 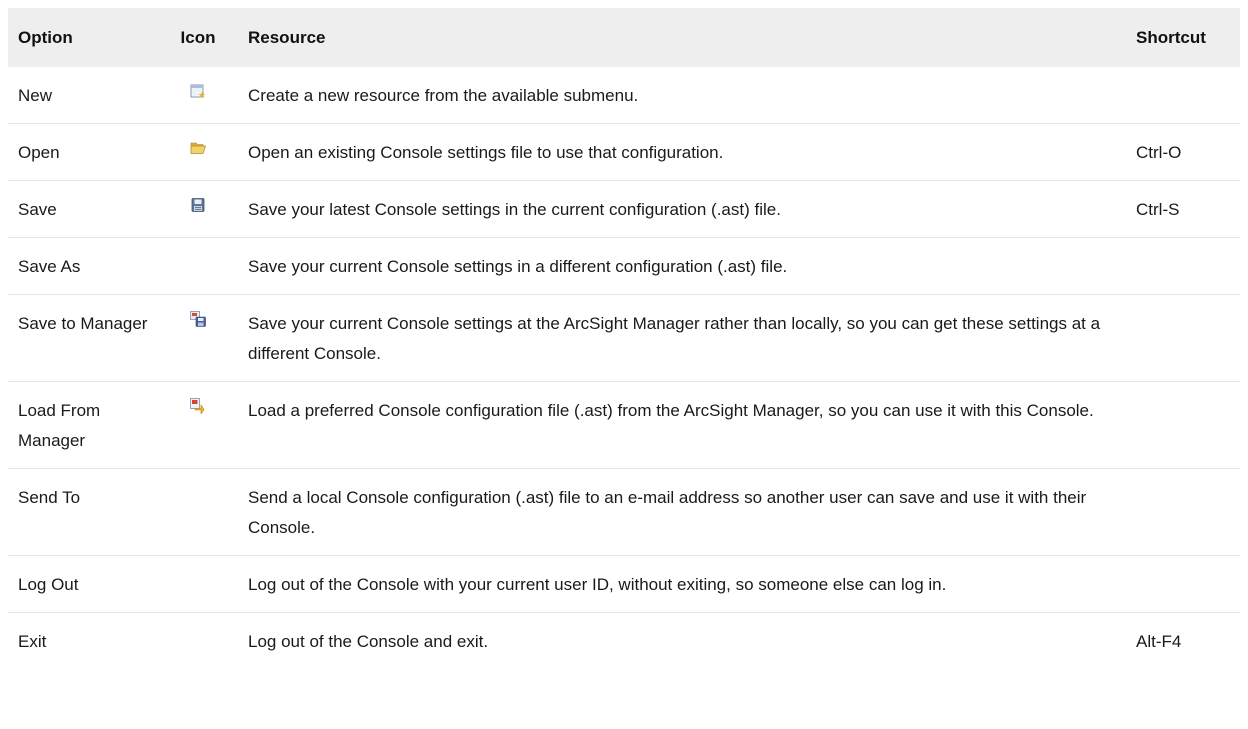 What do you see at coordinates (83, 425) in the screenshot?
I see `option-cell: Load From Manager` at bounding box center [83, 425].